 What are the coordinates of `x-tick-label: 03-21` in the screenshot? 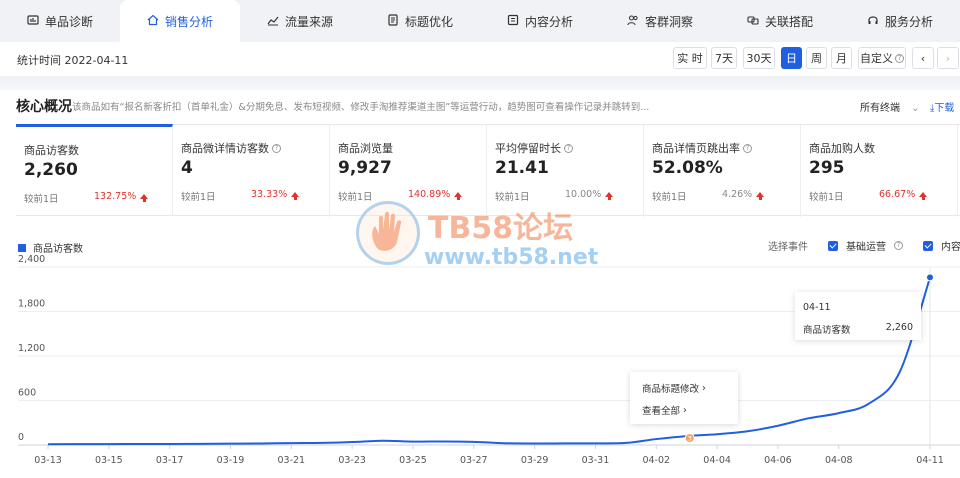 It's located at (292, 460).